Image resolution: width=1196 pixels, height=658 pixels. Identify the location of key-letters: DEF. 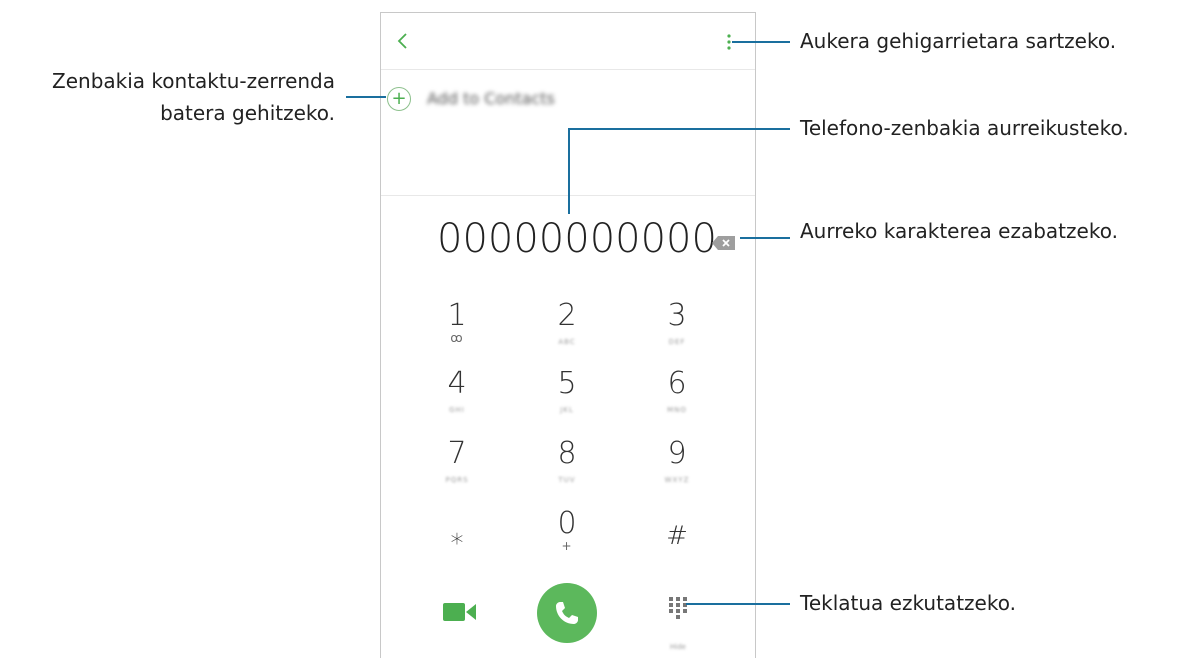
(677, 342).